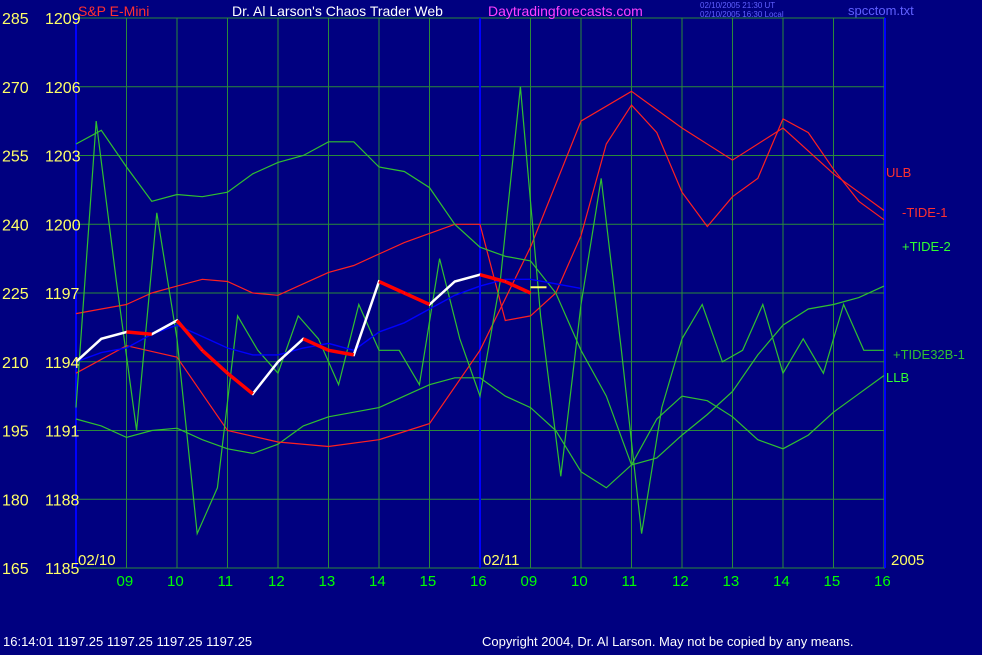  I want to click on y-tick-outer-4: 225, so click(15, 294).